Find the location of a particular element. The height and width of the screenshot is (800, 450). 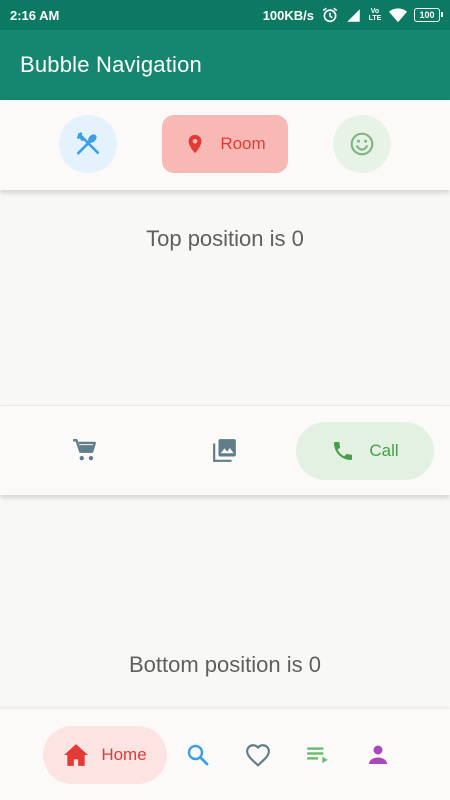

shopping-cart-icon is located at coordinates (85, 450).